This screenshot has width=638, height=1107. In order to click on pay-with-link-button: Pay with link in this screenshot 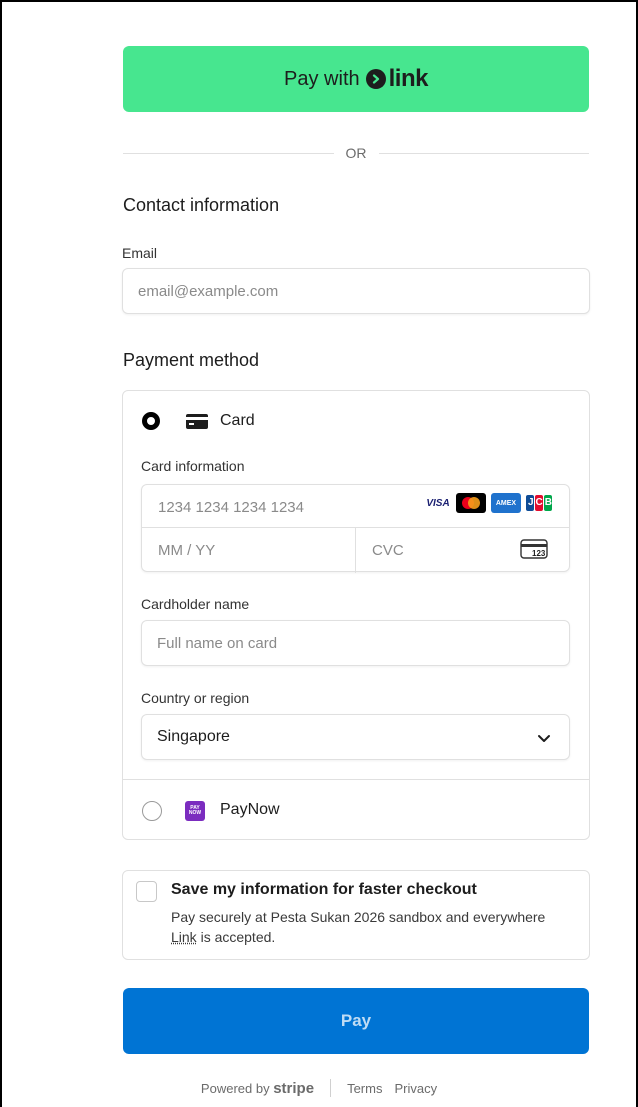, I will do `click(356, 79)`.